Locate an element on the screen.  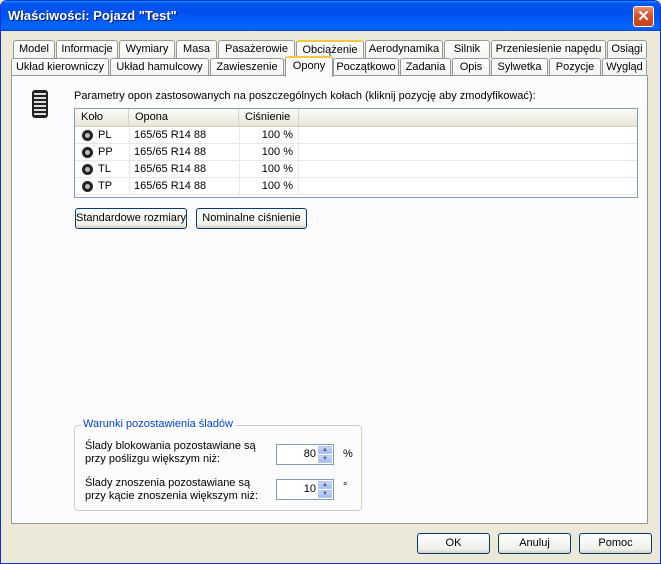
wear-threshold-stepper: 10 ▲ ▼ is located at coordinates (305, 489).